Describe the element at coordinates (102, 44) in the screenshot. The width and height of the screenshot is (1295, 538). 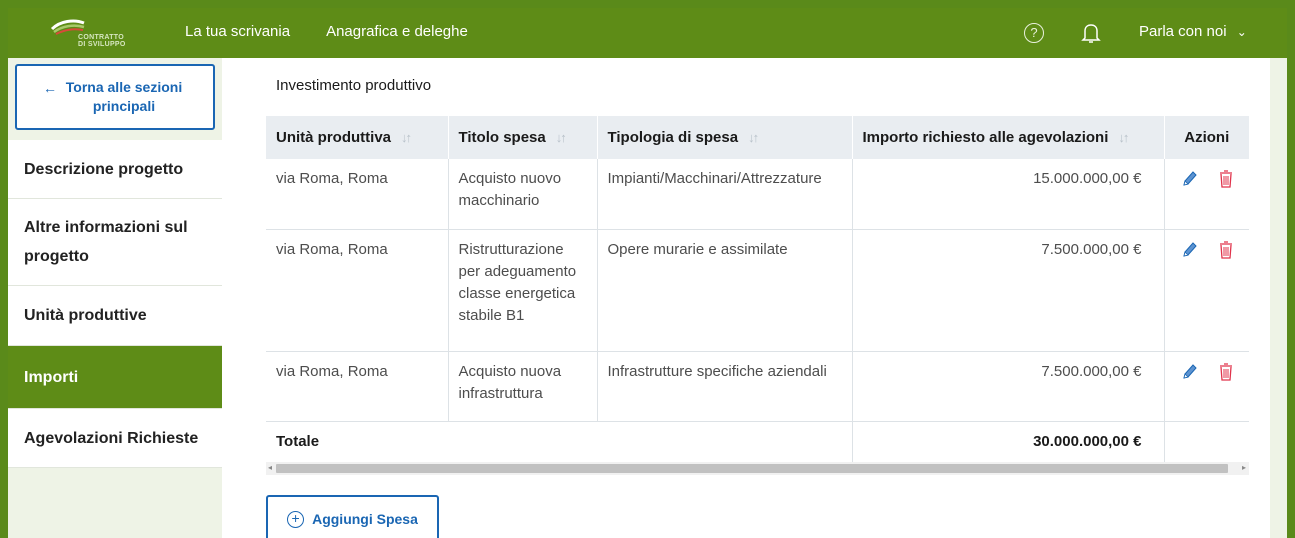
I see `logo-text-line2: DI SVILUPPO` at that location.